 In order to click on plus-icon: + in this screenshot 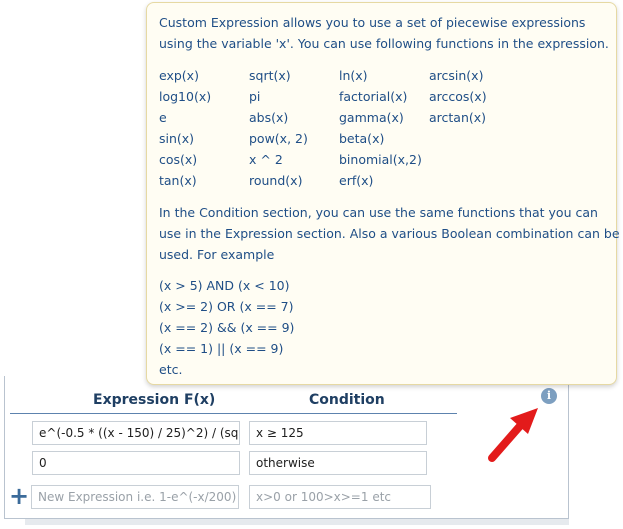, I will do `click(19, 496)`.